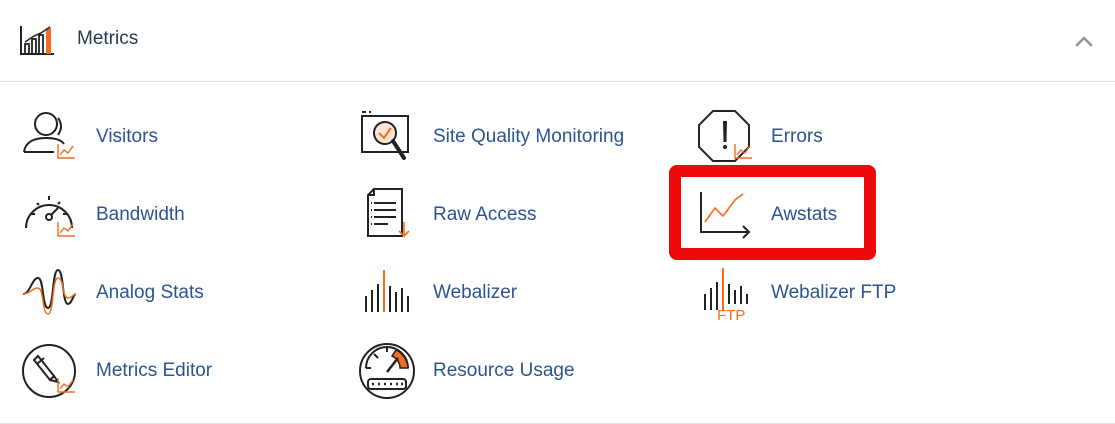 This screenshot has height=424, width=1115. I want to click on awstats-highlight-box, so click(772, 212).